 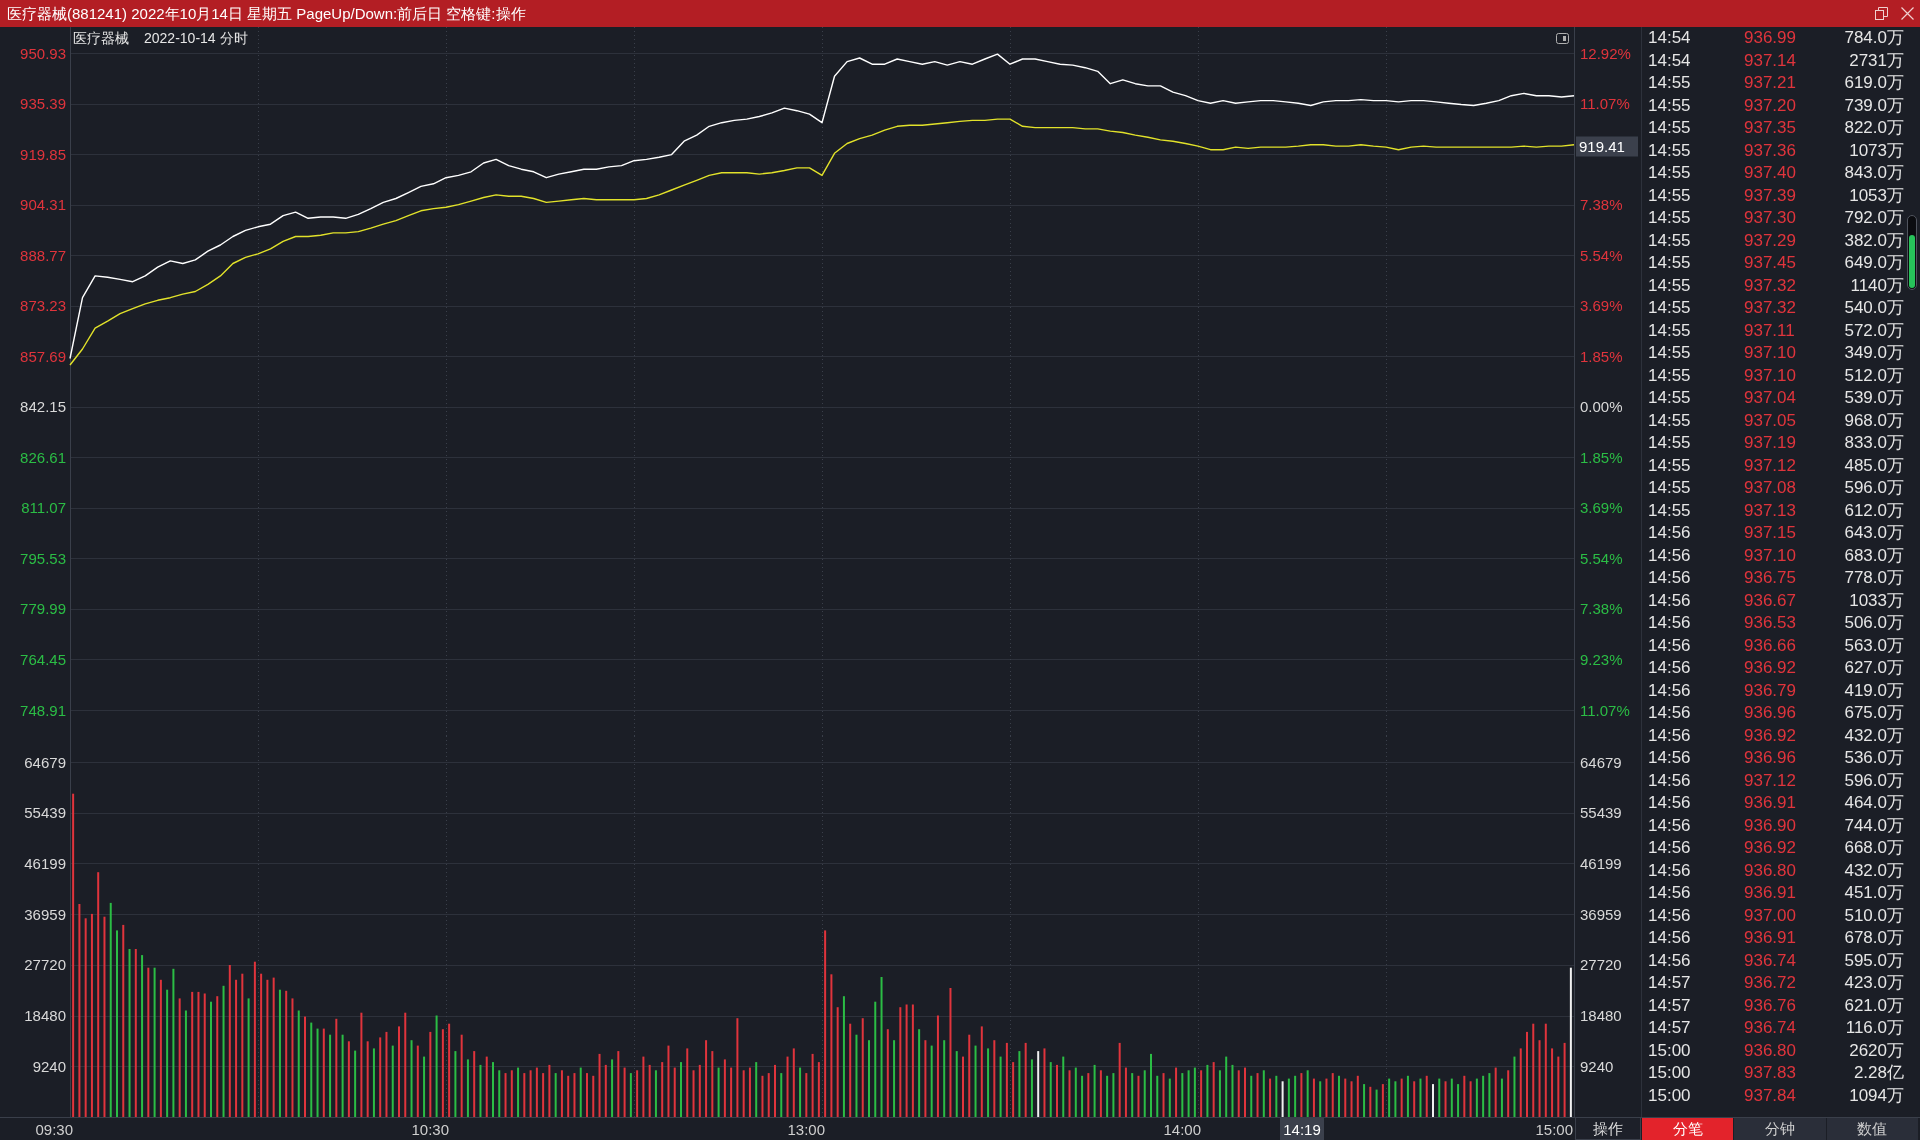 I want to click on panel-icon, so click(x=1562, y=38).